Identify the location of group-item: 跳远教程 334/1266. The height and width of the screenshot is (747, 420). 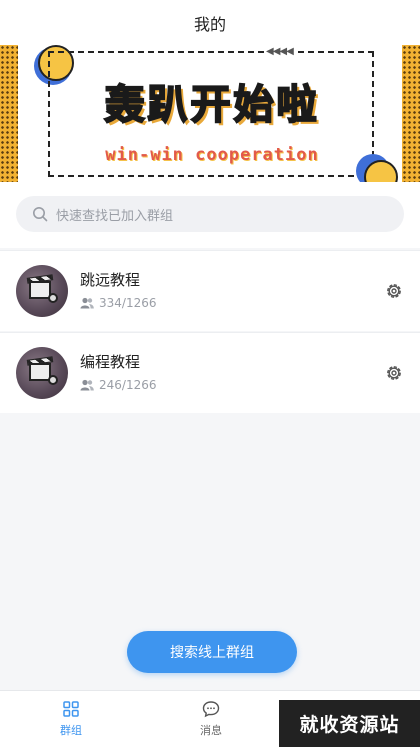
(210, 290).